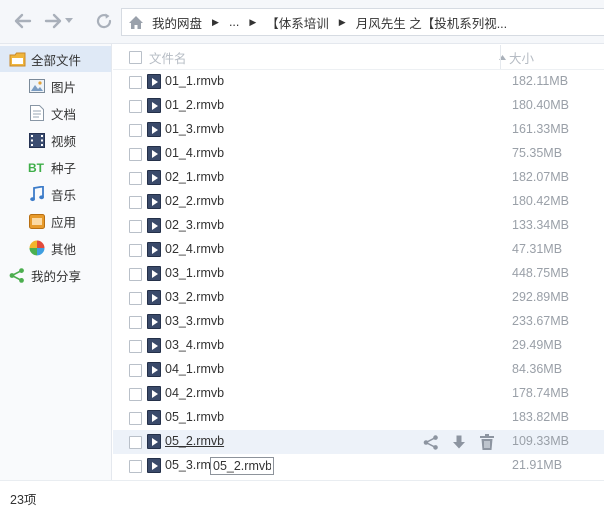 Image resolution: width=604 pixels, height=509 pixels. I want to click on sidebar-item-label: 音乐, so click(64, 195).